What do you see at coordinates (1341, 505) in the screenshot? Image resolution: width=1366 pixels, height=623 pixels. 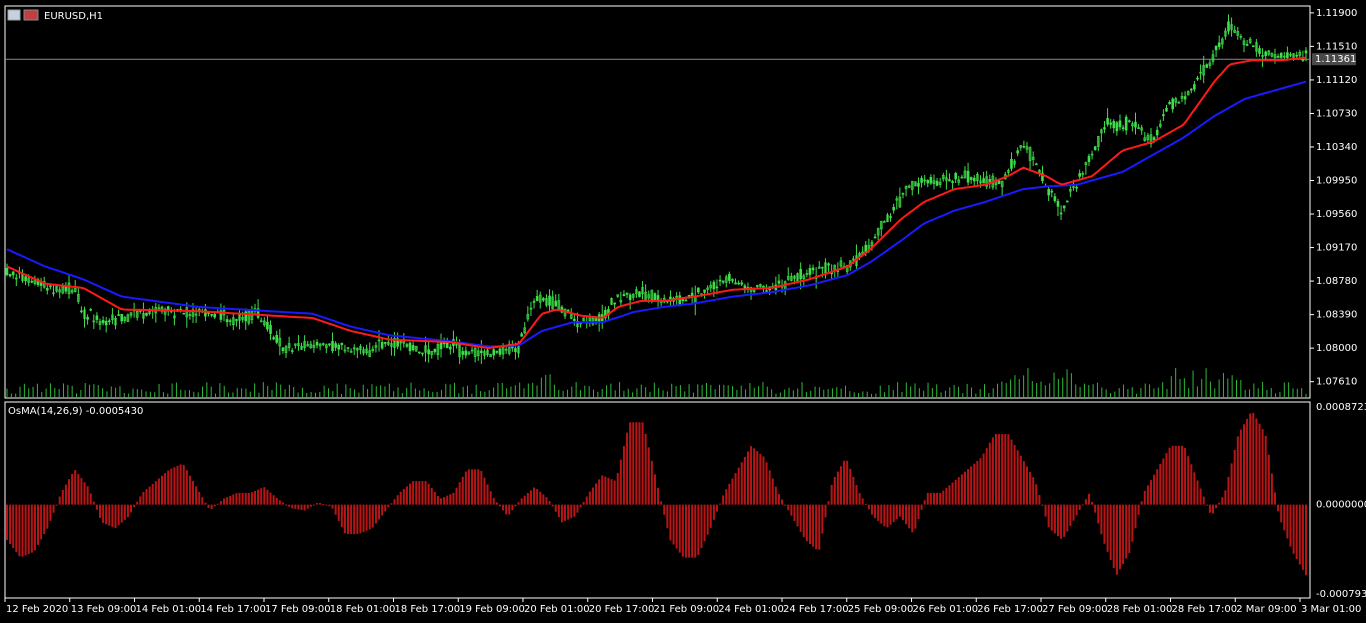 I see `osma-tick-label: 0.0000000` at bounding box center [1341, 505].